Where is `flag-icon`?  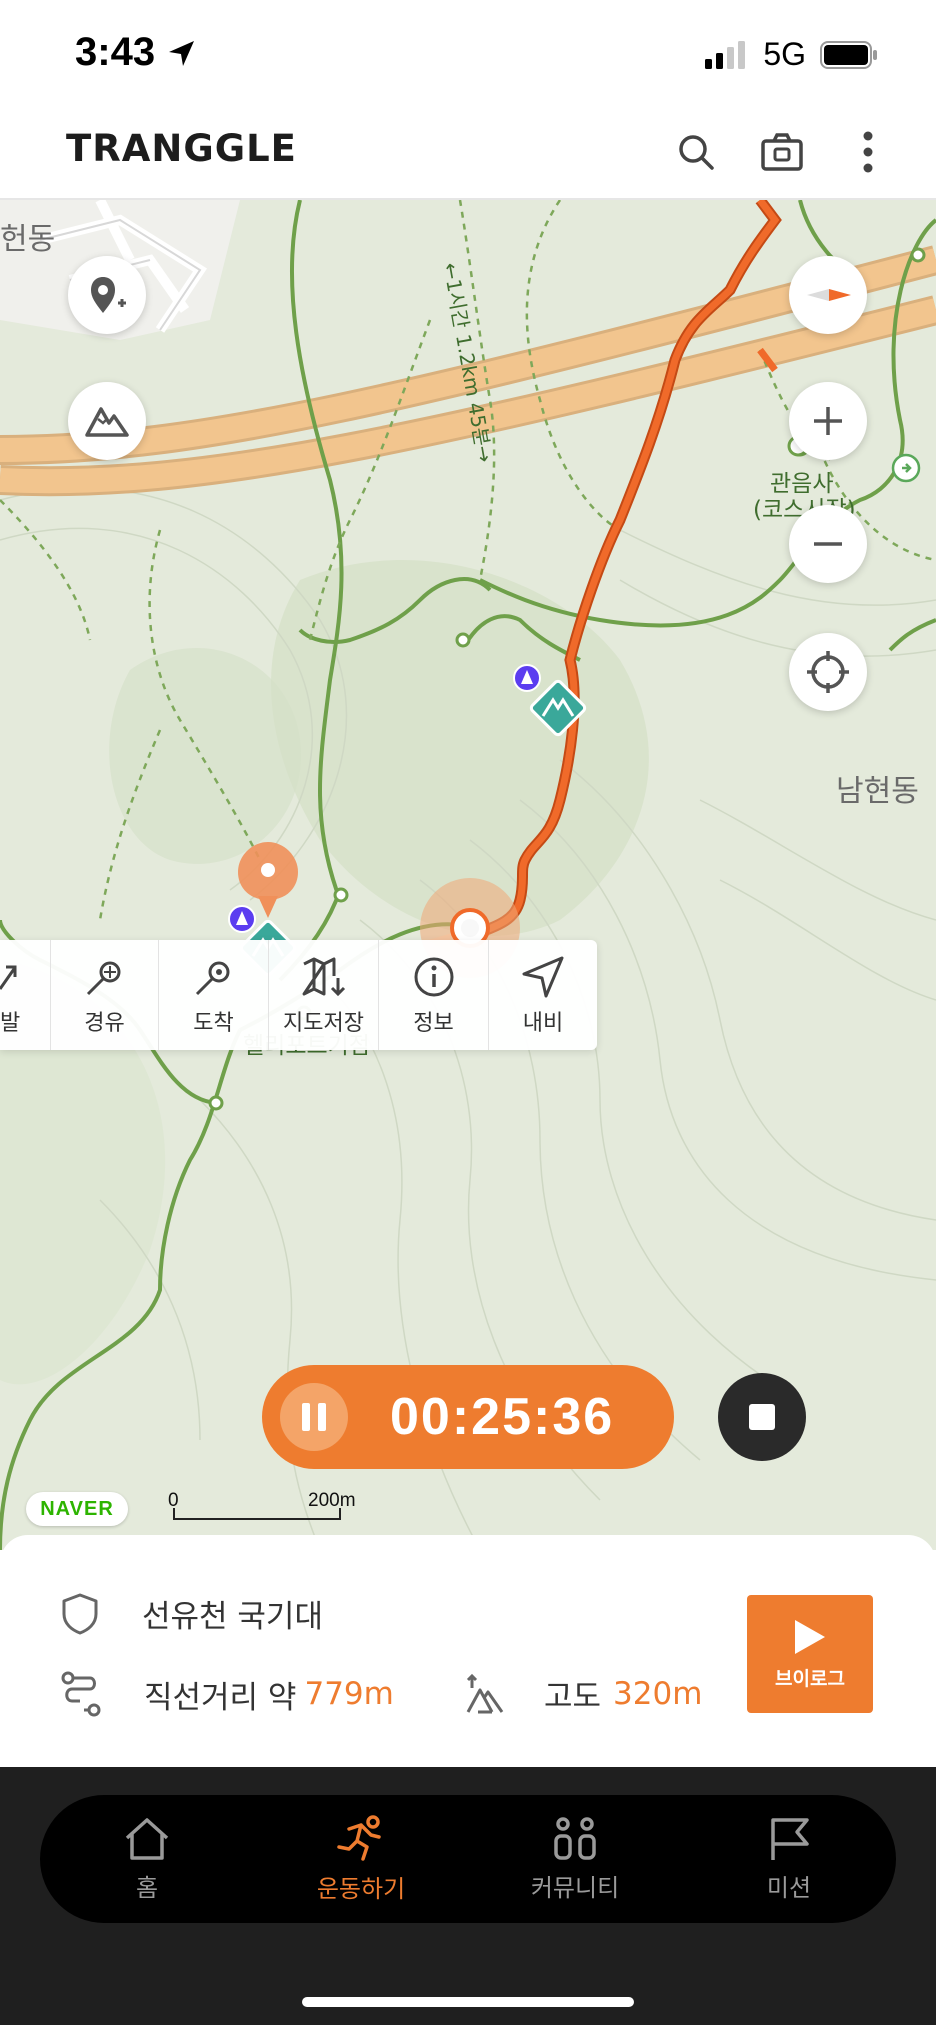
flag-icon is located at coordinates (790, 1838).